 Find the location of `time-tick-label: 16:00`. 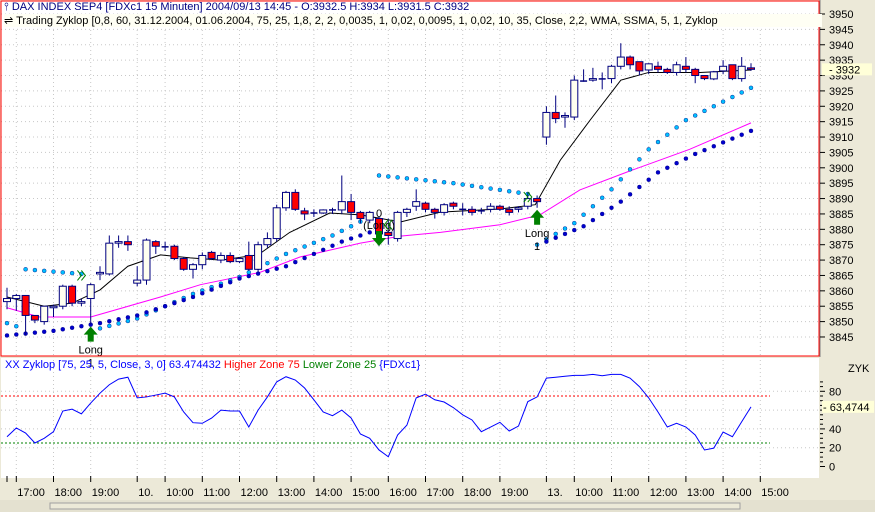

time-tick-label: 16:00 is located at coordinates (403, 493).